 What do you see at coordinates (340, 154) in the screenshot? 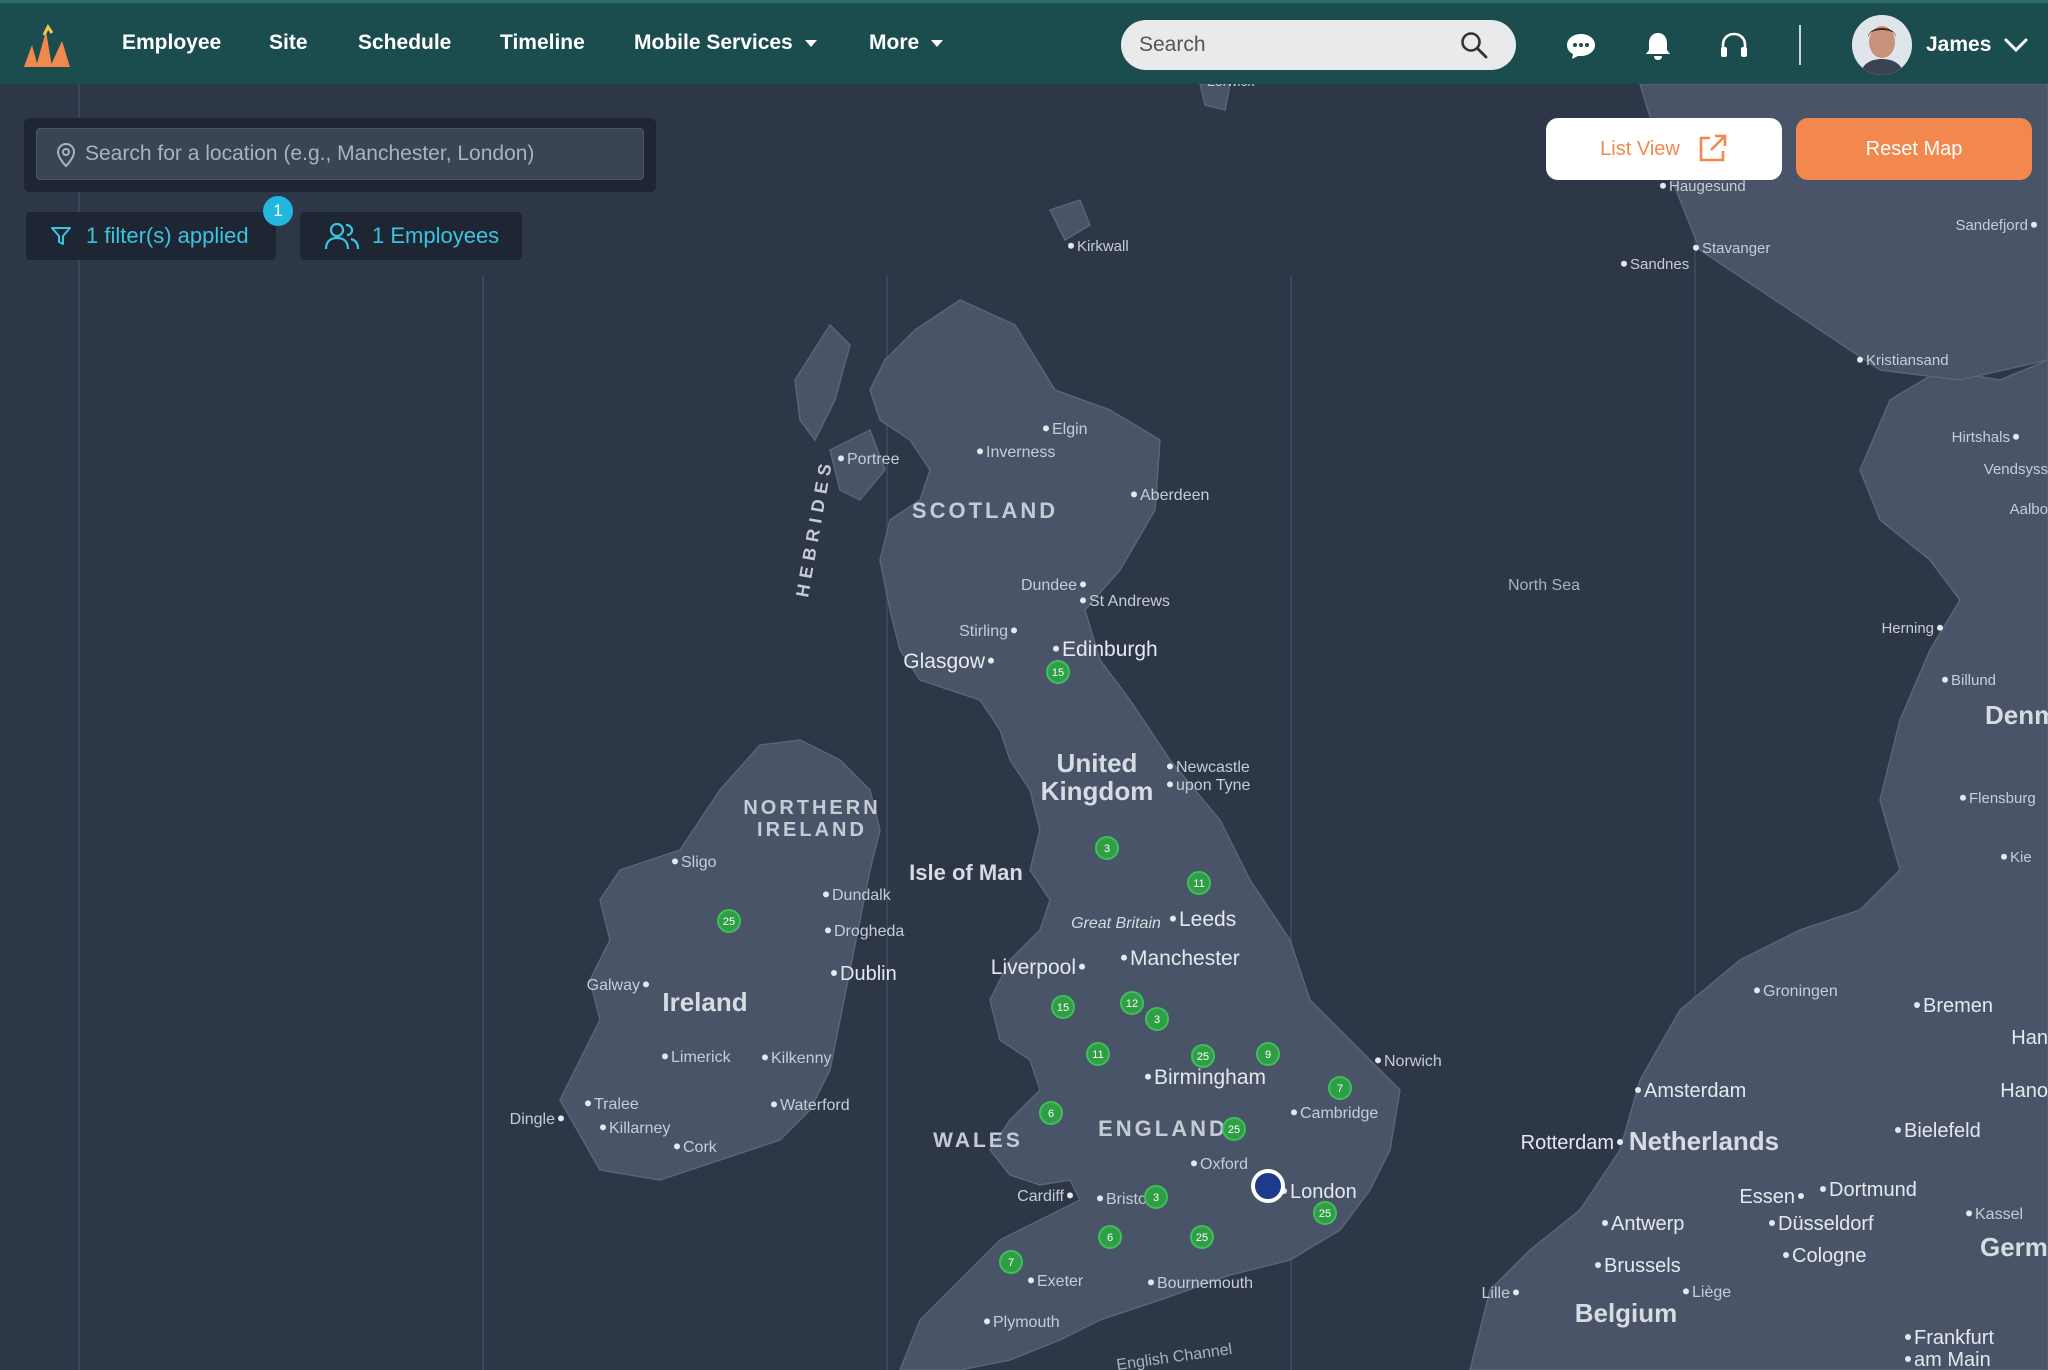
I see `location-search-input` at bounding box center [340, 154].